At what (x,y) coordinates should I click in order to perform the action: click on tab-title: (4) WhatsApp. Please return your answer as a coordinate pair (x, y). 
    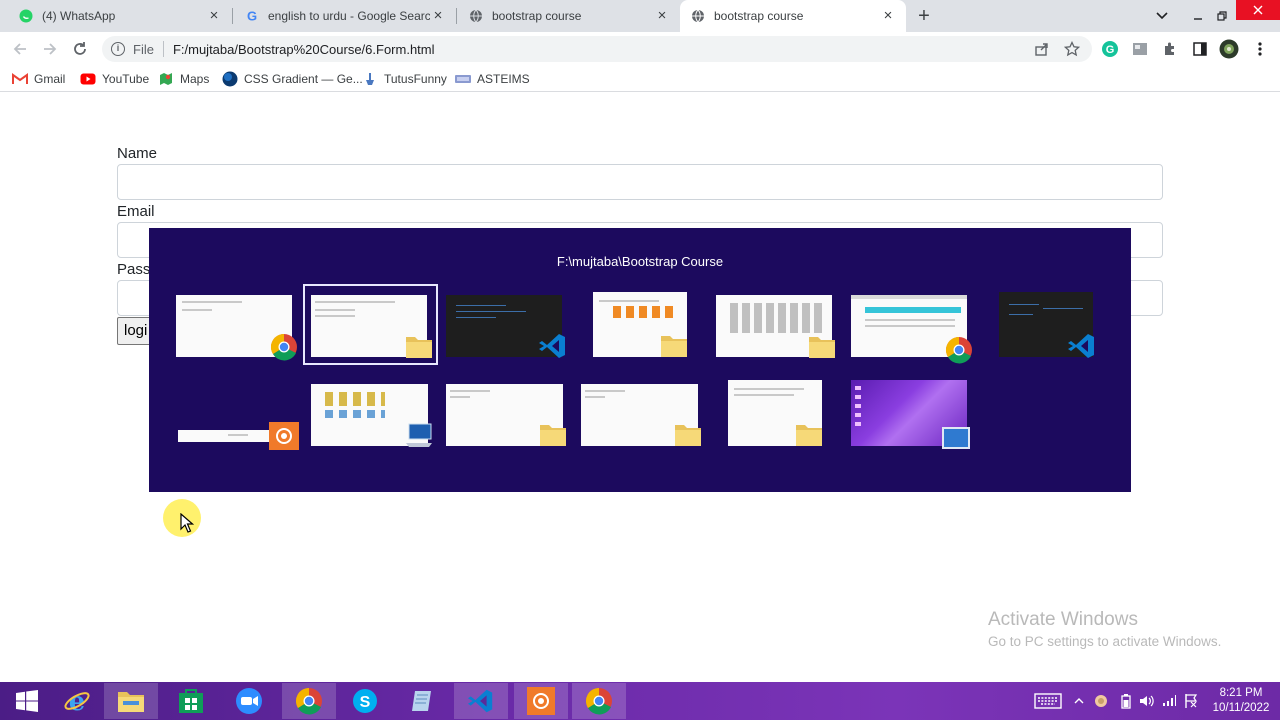
    Looking at the image, I should click on (79, 16).